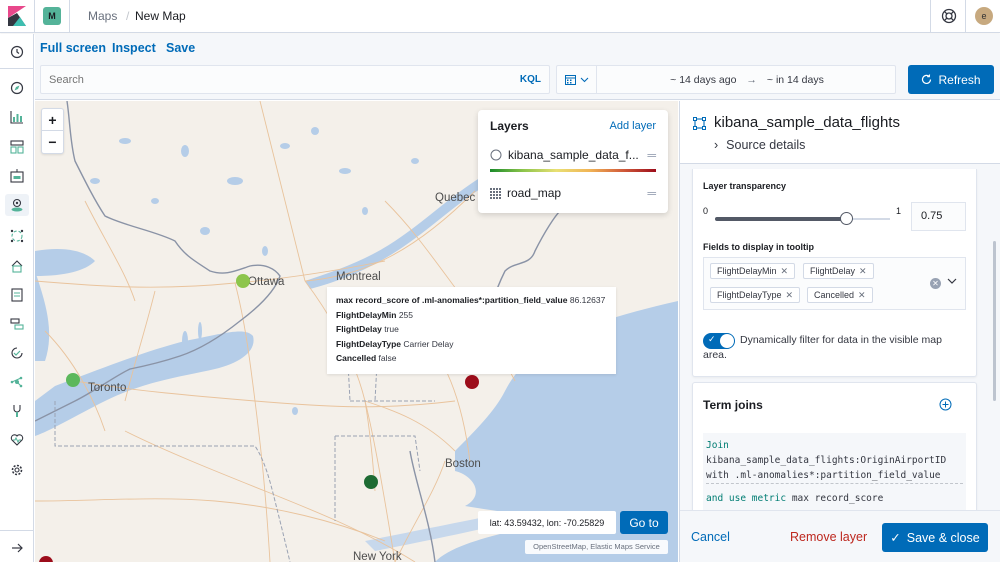 This screenshot has width=1000, height=562. Describe the element at coordinates (17, 382) in the screenshot. I see `graph-icon` at that location.